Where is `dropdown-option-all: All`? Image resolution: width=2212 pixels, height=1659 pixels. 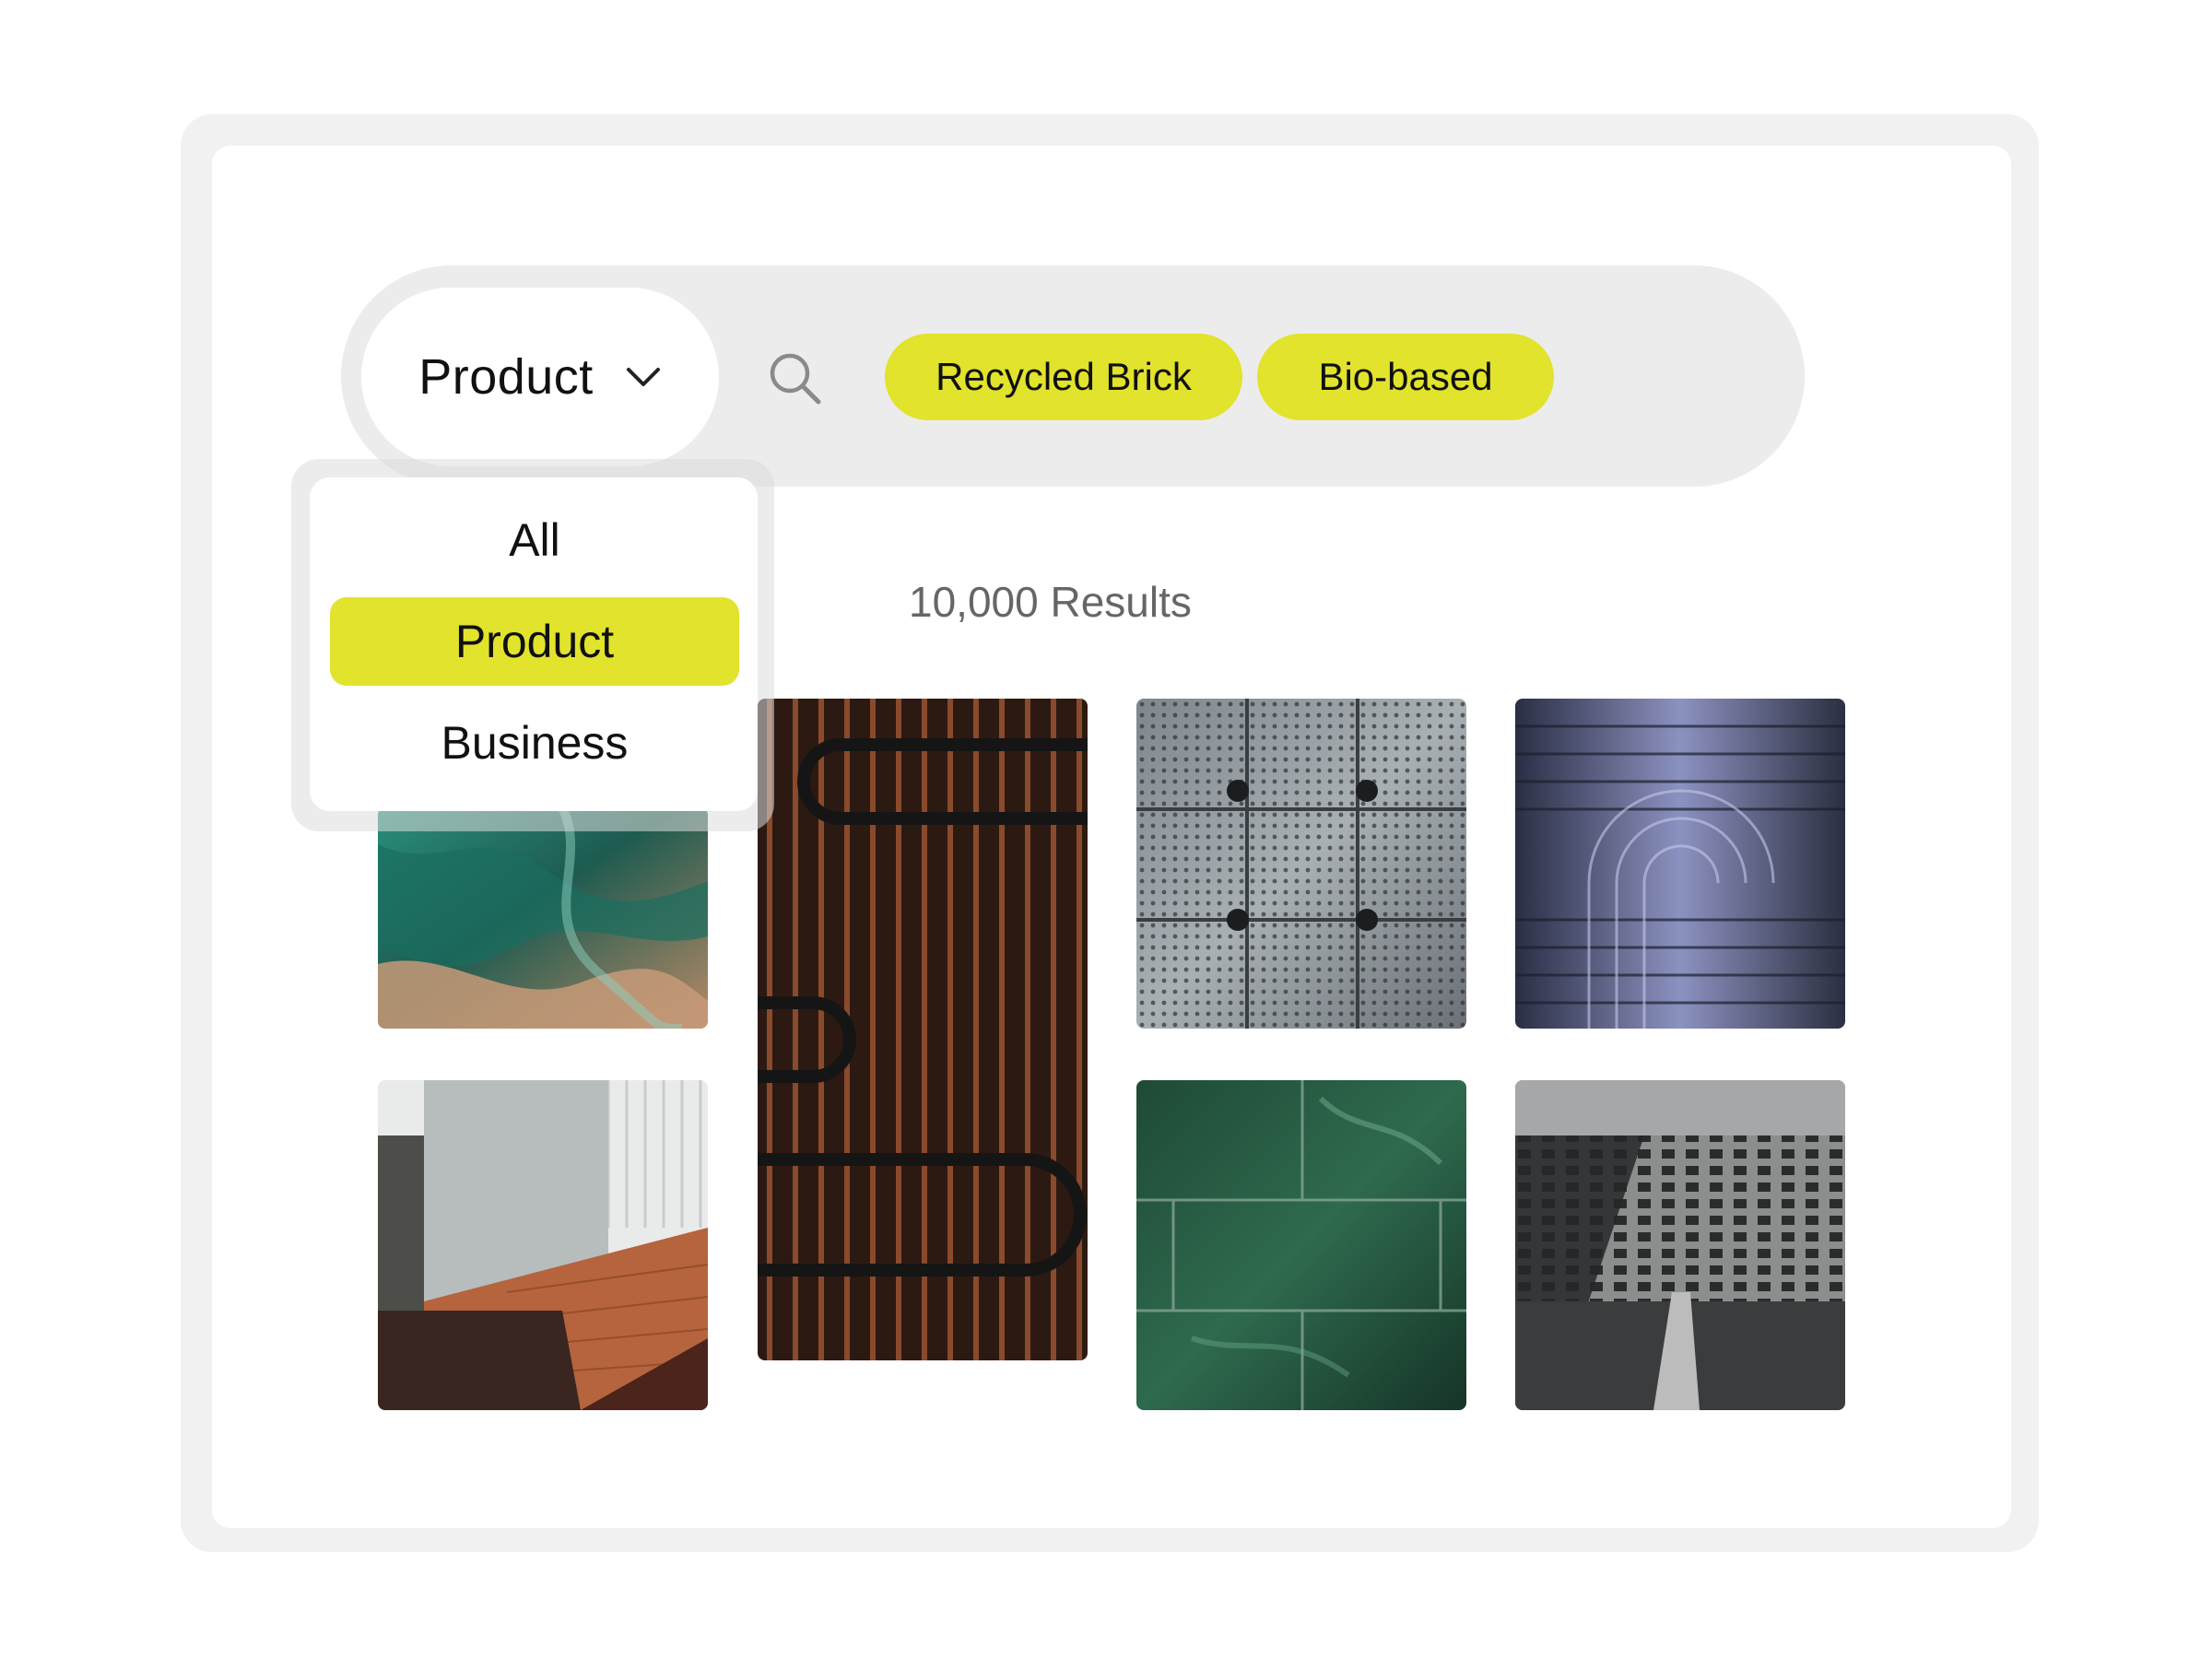 dropdown-option-all: All is located at coordinates (534, 540).